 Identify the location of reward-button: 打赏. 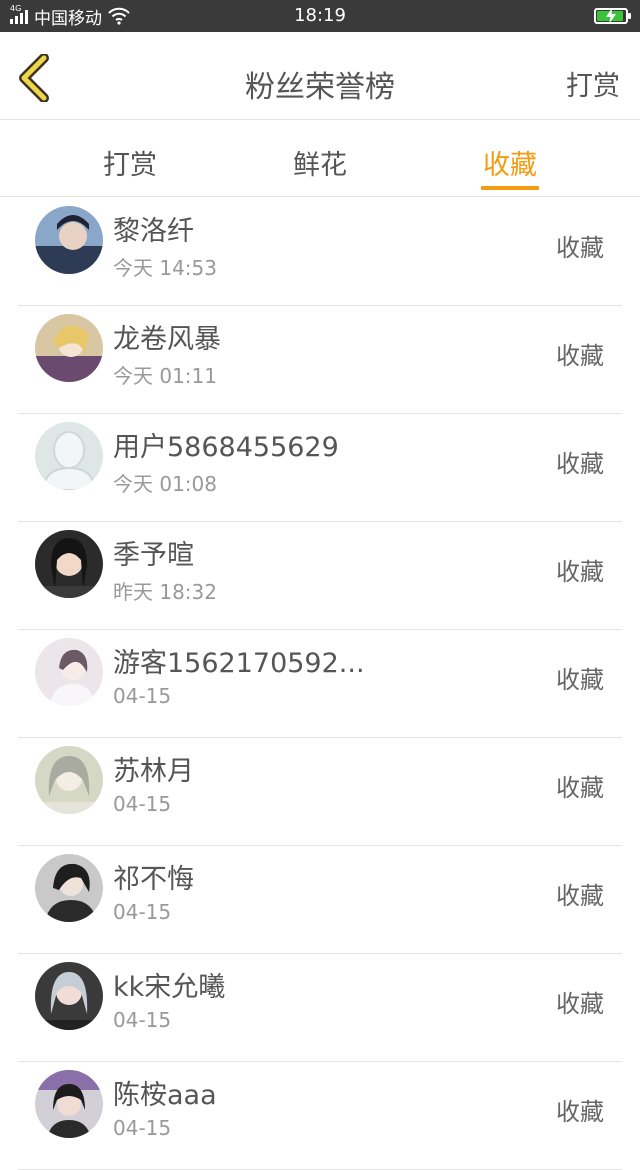
(593, 83).